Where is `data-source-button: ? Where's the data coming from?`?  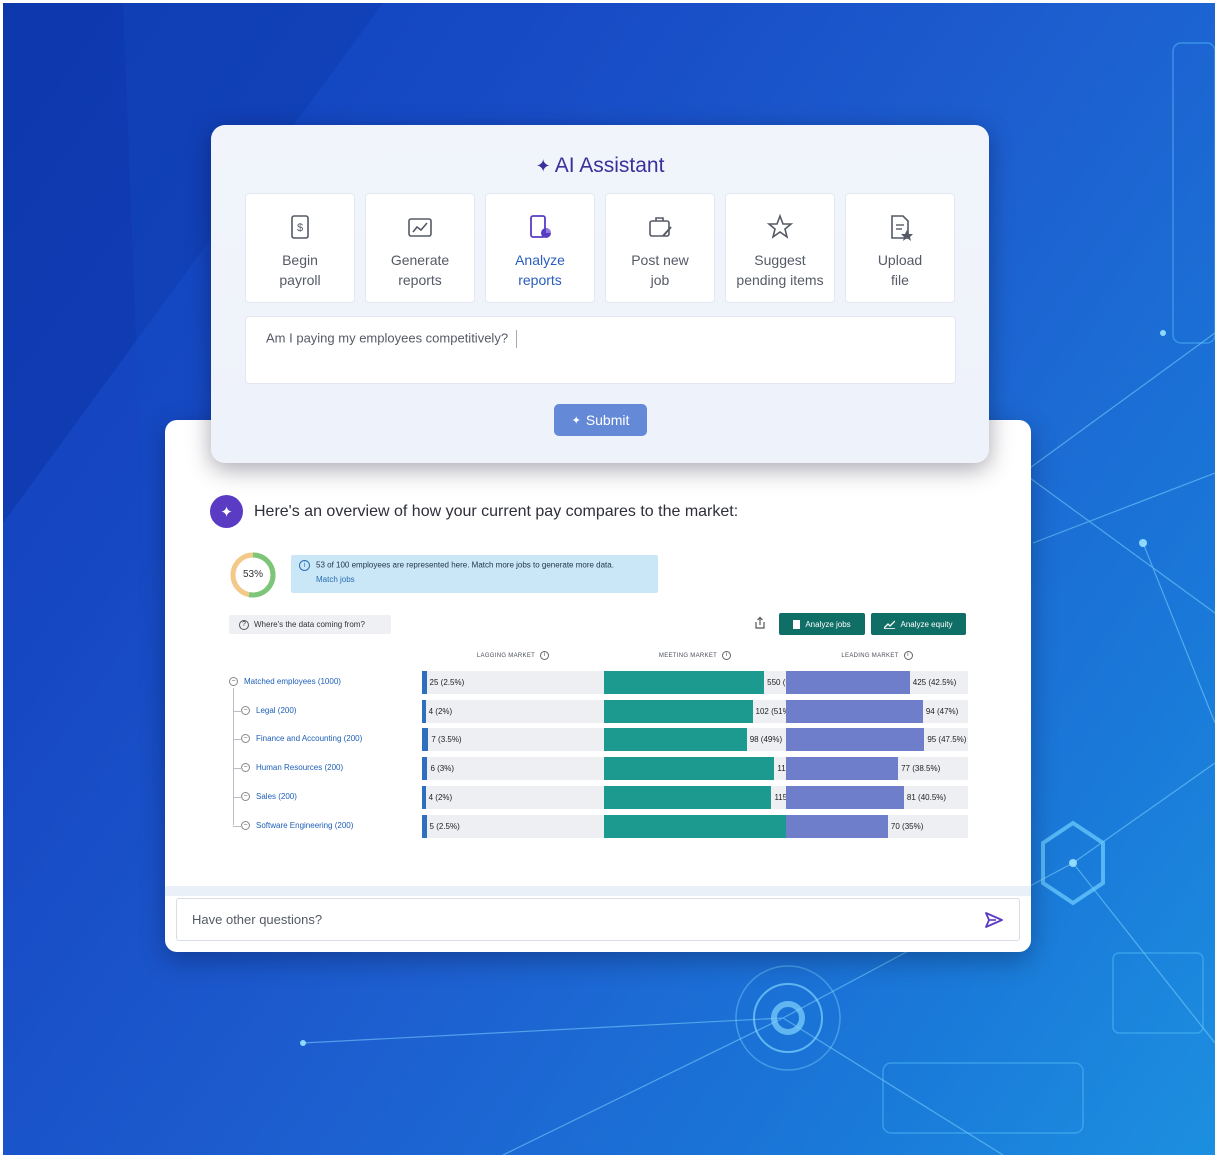
data-source-button: ? Where's the data coming from? is located at coordinates (310, 624).